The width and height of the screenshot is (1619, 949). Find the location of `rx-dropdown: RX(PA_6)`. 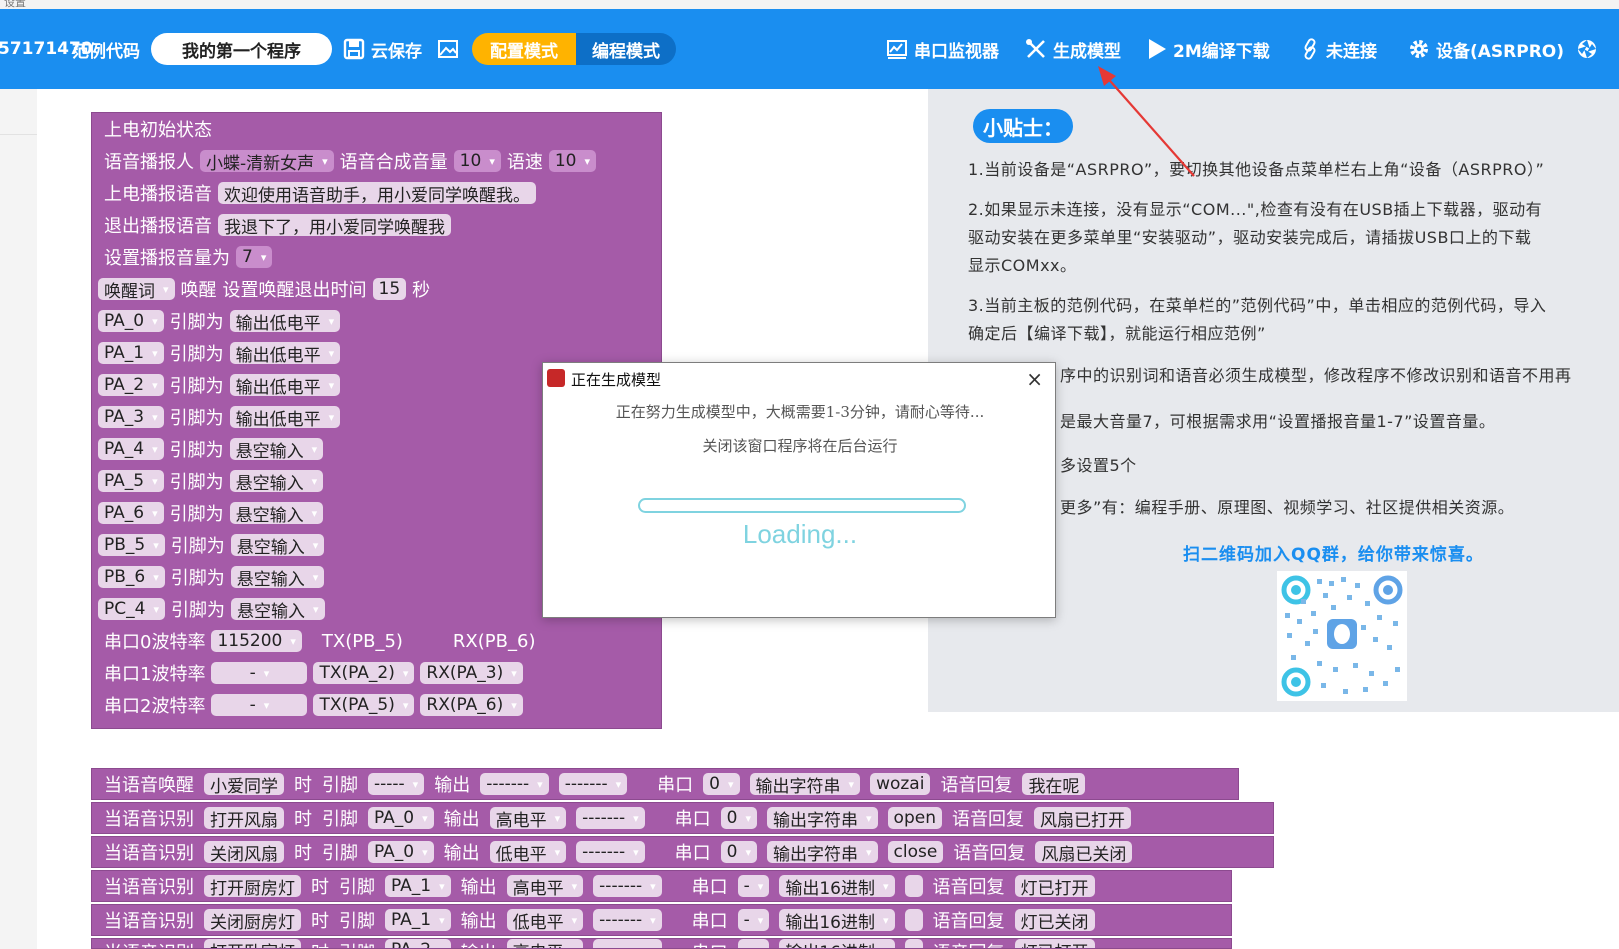

rx-dropdown: RX(PA_6) is located at coordinates (471, 705).